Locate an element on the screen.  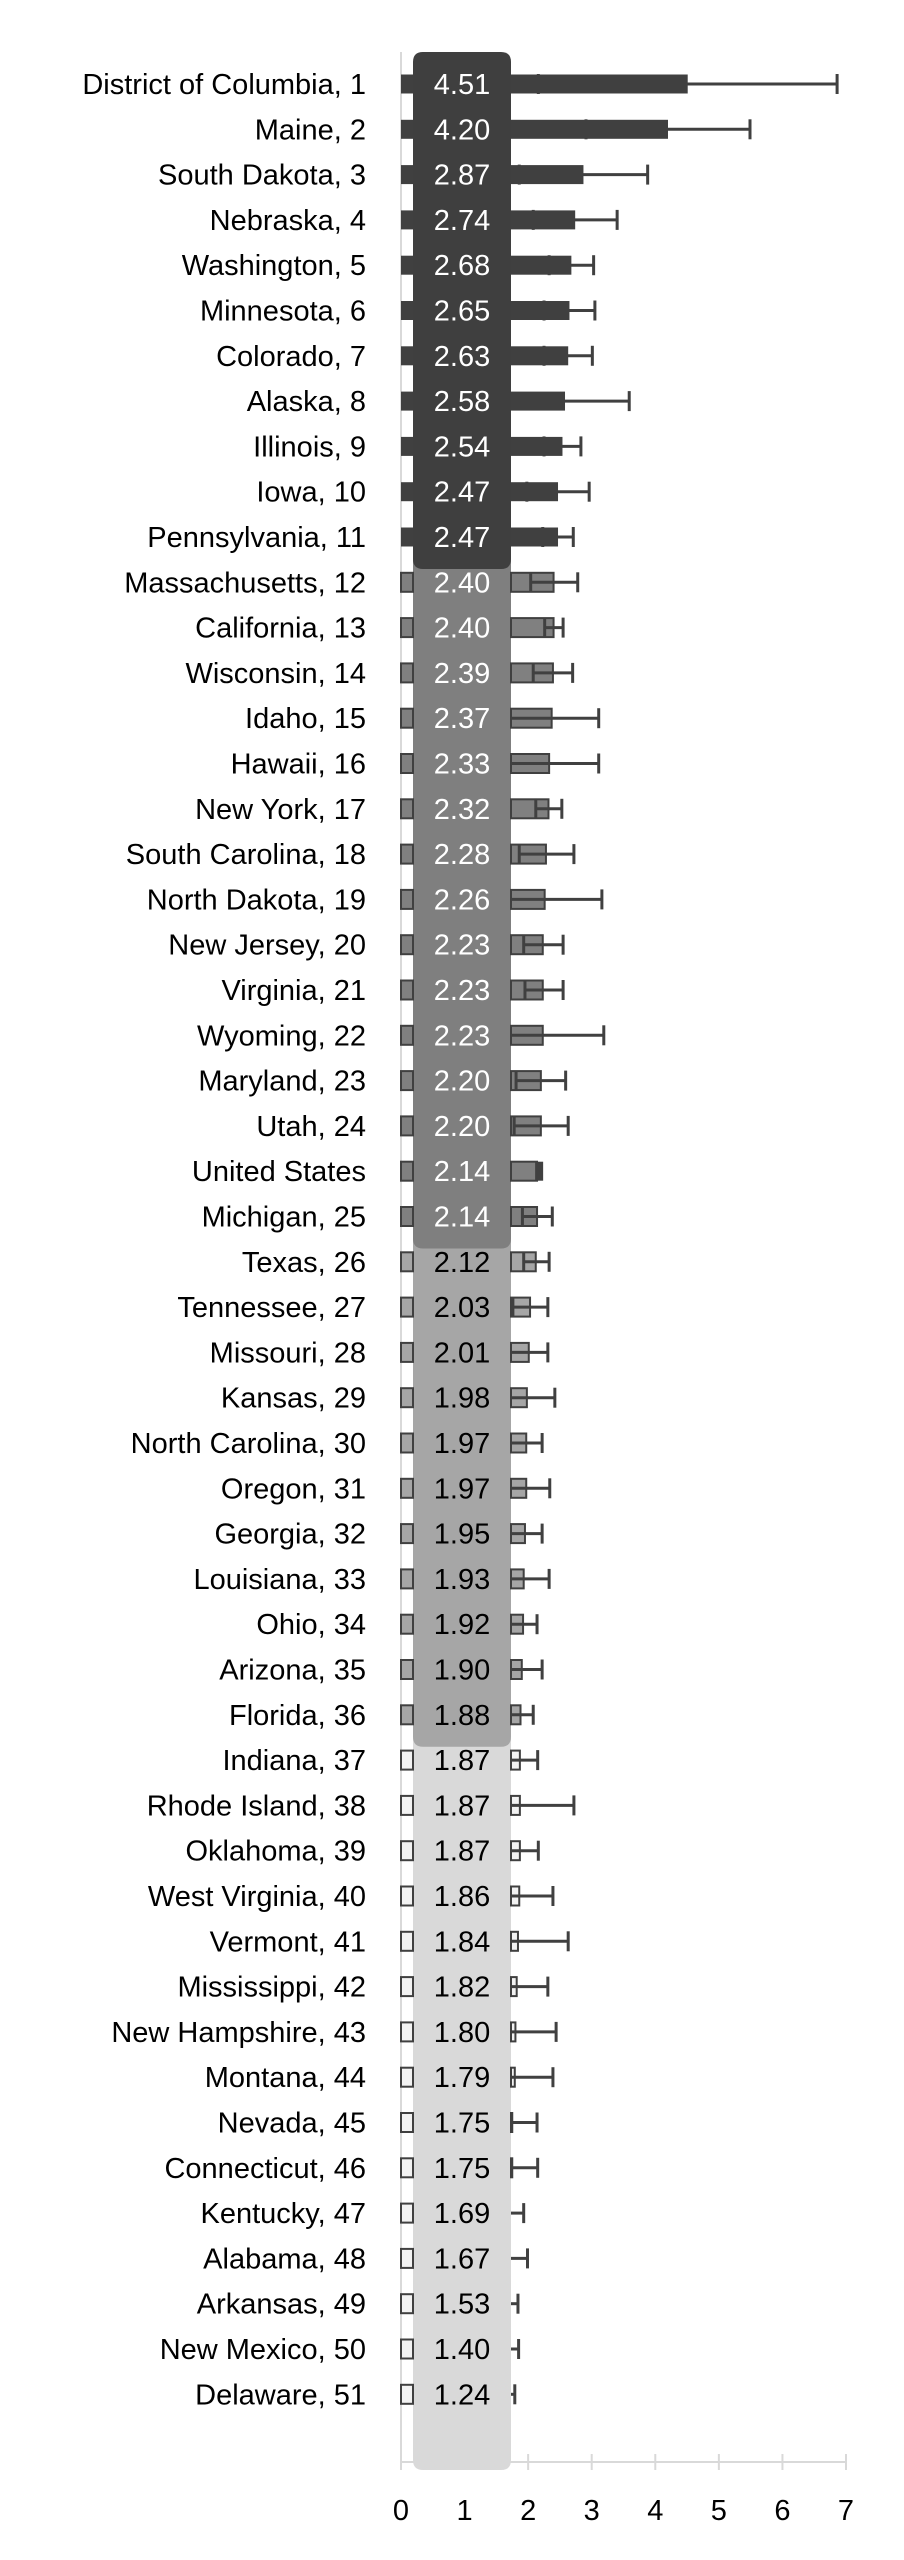
value-label: 1.95 is located at coordinates (462, 1535).